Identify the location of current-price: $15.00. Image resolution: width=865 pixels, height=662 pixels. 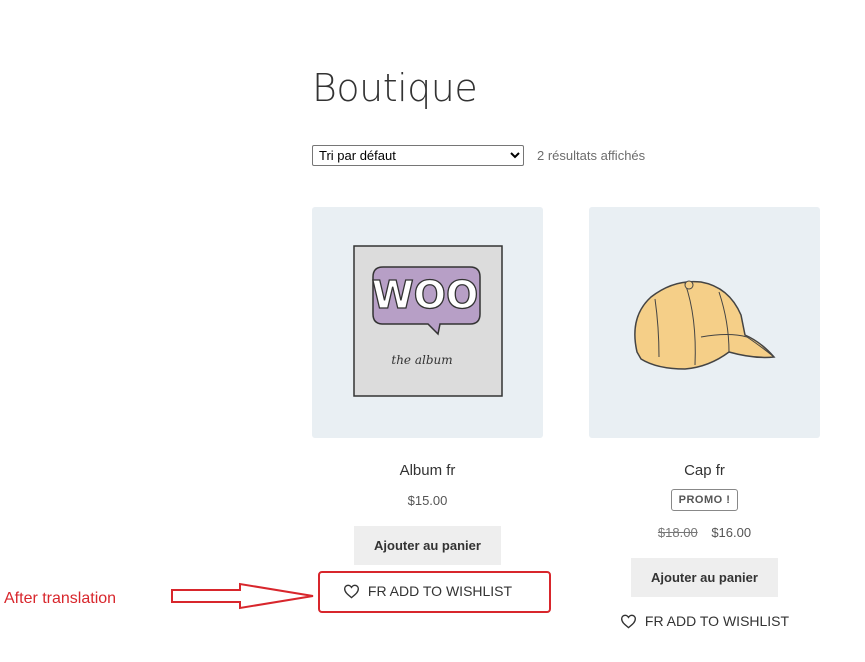
(427, 500).